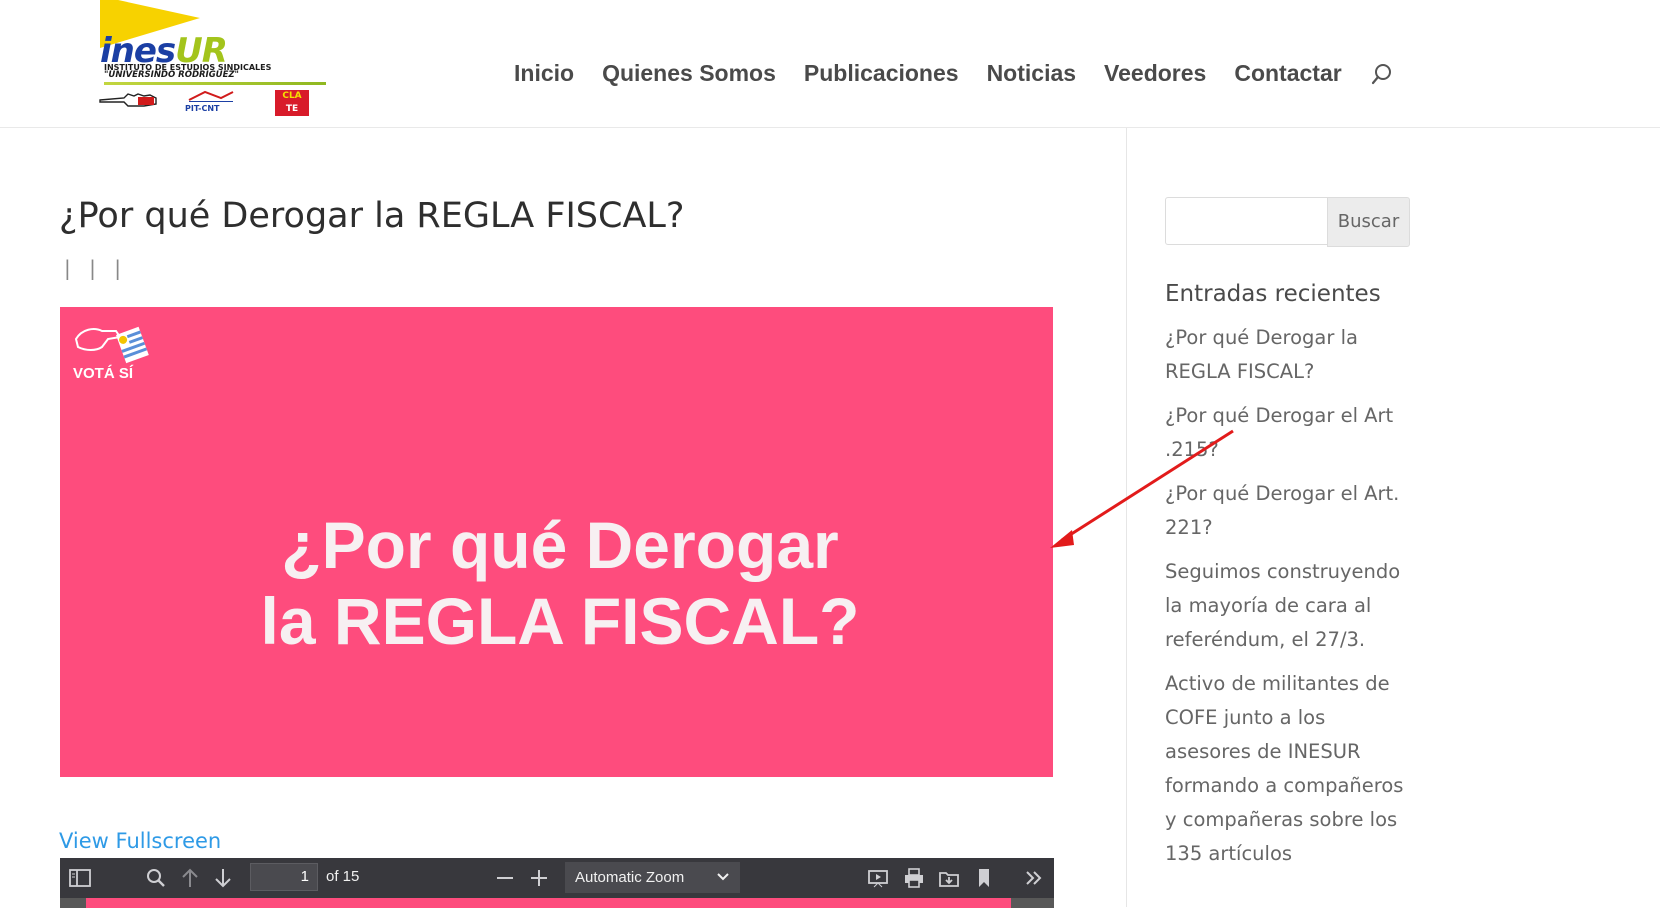  What do you see at coordinates (1246, 221) in the screenshot?
I see `sidebar-search-input` at bounding box center [1246, 221].